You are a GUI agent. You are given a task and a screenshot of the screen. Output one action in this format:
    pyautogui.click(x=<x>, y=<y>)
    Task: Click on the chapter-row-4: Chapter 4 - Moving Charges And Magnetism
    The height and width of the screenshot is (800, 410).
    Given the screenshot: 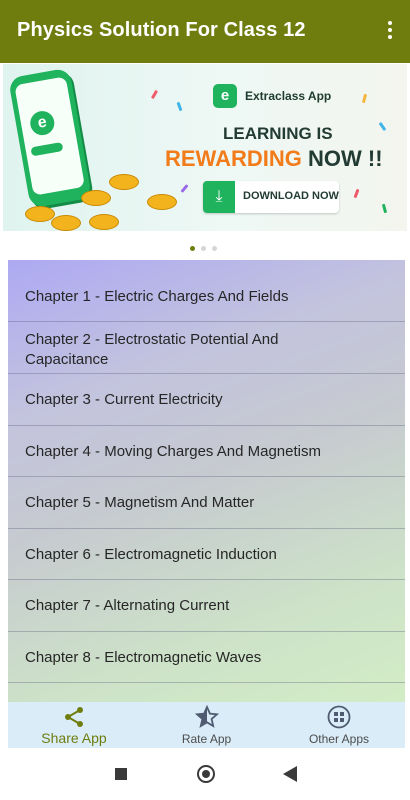 What is the action you would take?
    pyautogui.click(x=206, y=451)
    